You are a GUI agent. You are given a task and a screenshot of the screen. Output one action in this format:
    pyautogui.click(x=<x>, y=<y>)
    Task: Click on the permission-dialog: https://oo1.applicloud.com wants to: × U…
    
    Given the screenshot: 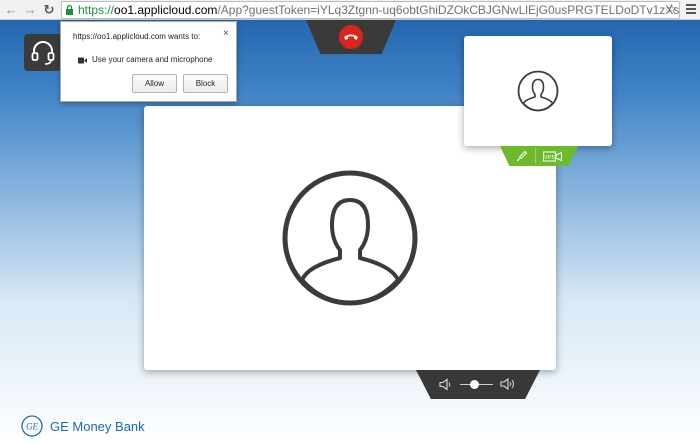 What is the action you would take?
    pyautogui.click(x=148, y=61)
    